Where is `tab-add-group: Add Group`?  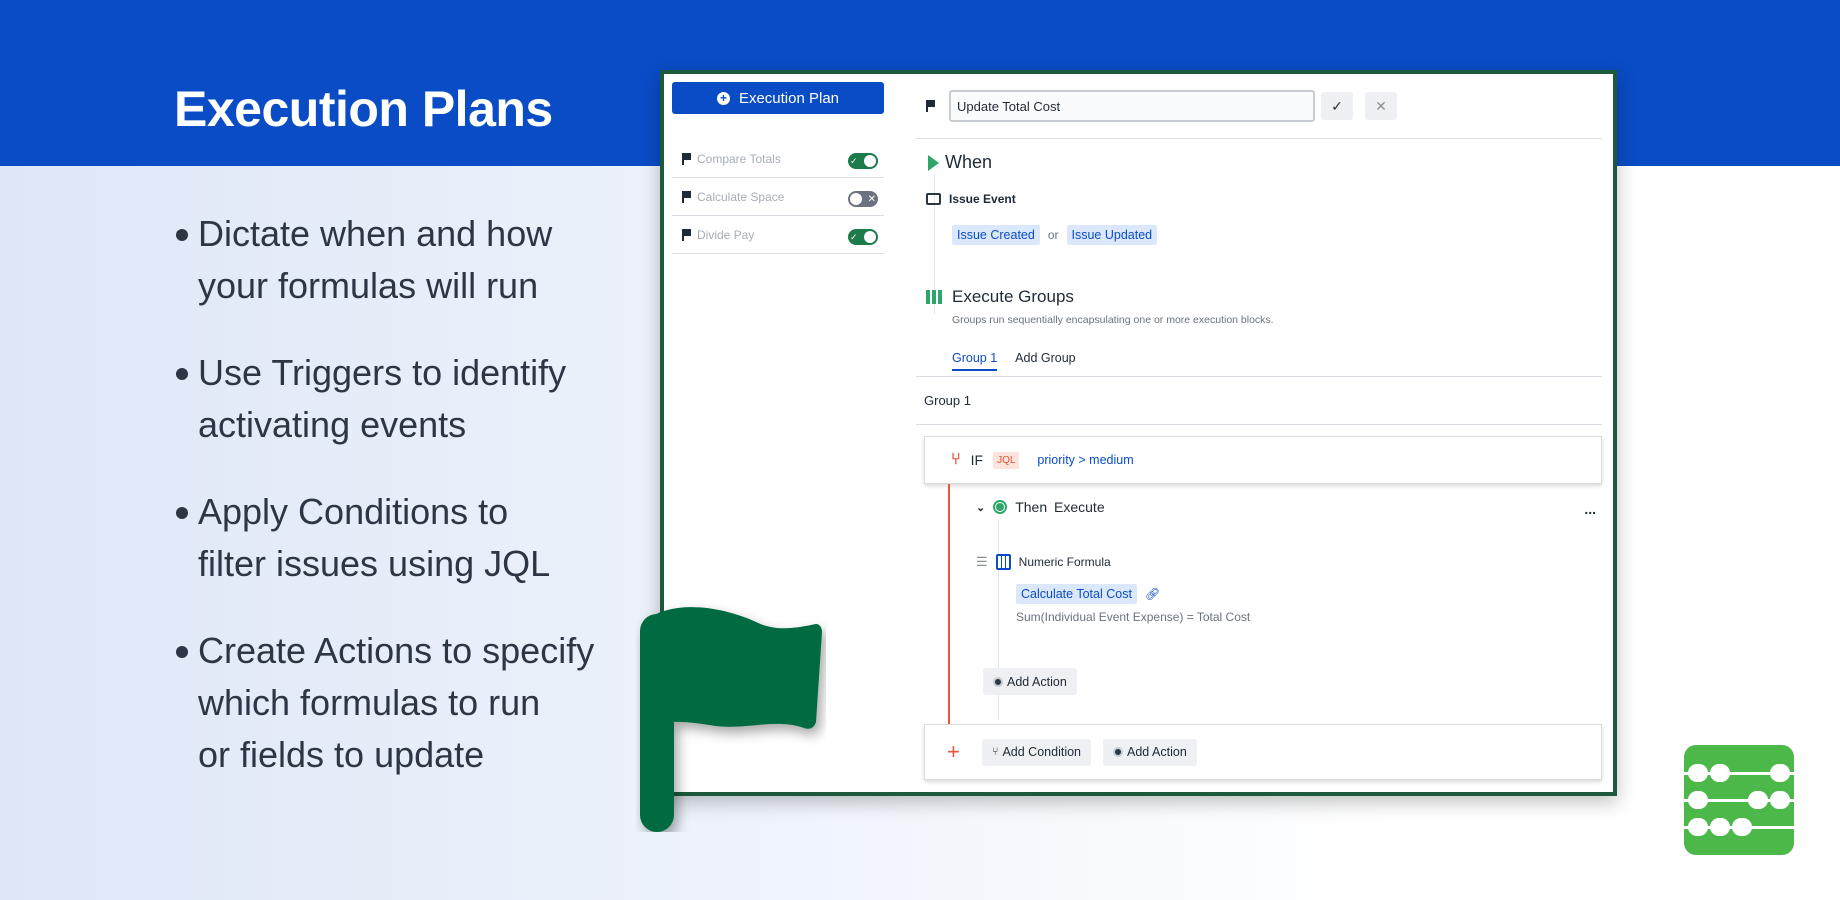 tab-add-group: Add Group is located at coordinates (1045, 361).